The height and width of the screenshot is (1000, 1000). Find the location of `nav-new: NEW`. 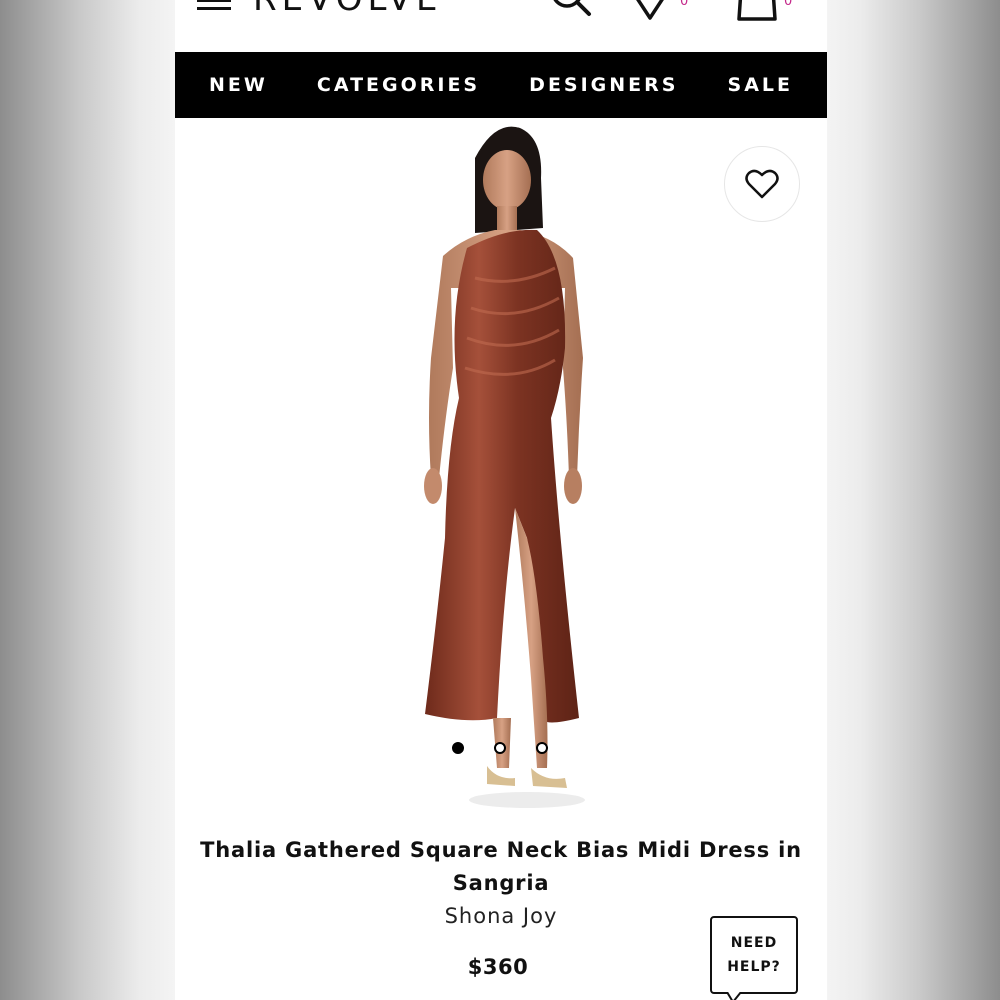

nav-new: NEW is located at coordinates (238, 85).